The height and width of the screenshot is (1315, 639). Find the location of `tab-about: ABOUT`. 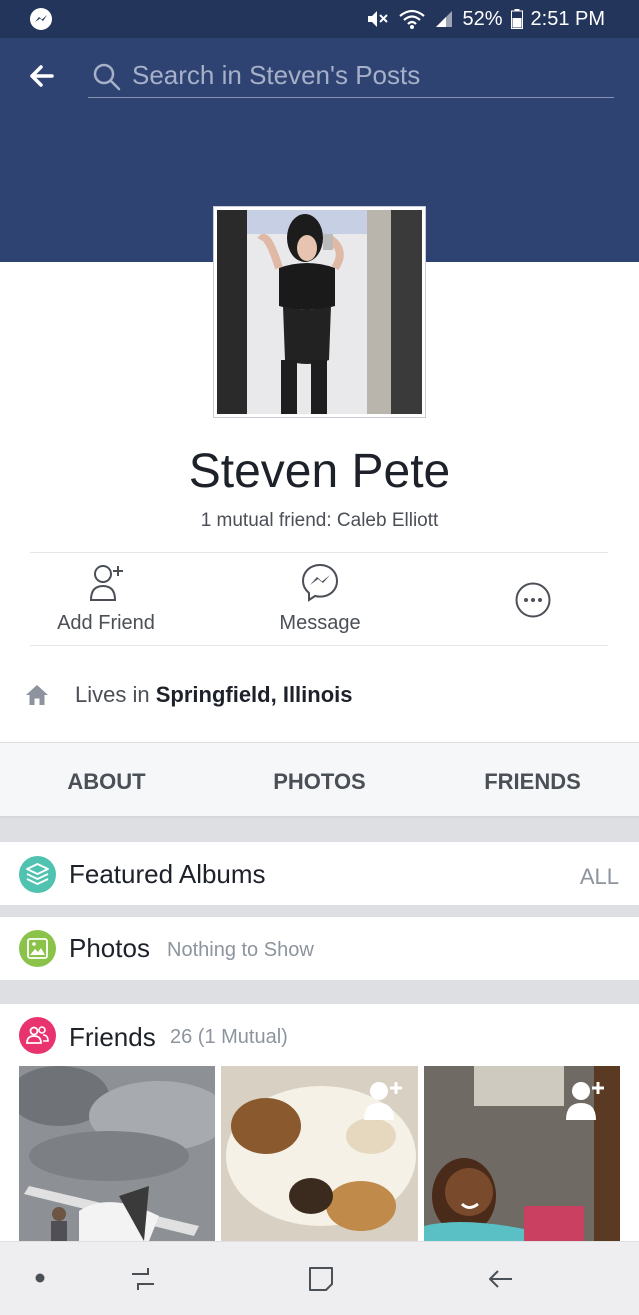

tab-about: ABOUT is located at coordinates (106, 780).